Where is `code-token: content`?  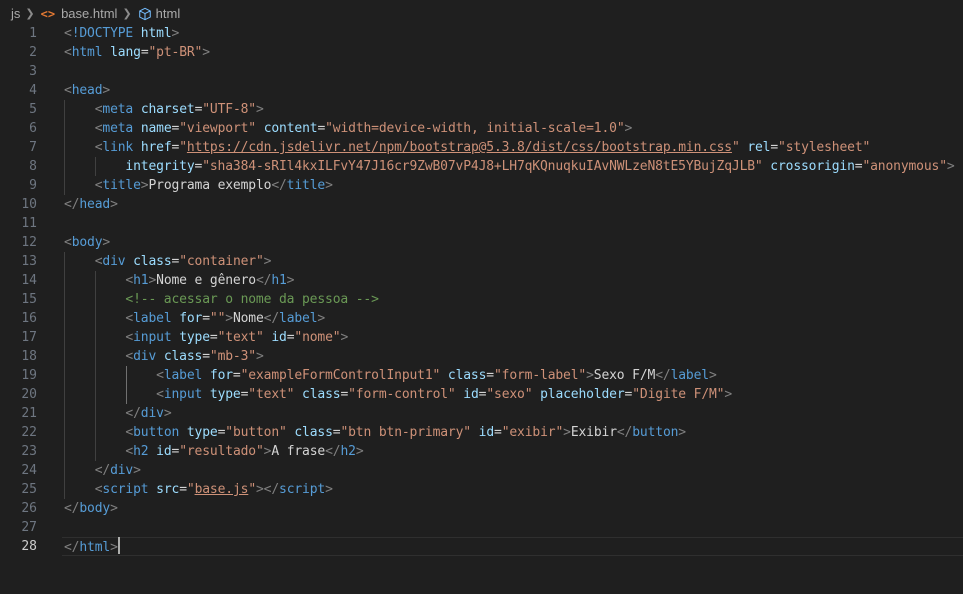 code-token: content is located at coordinates (290, 128).